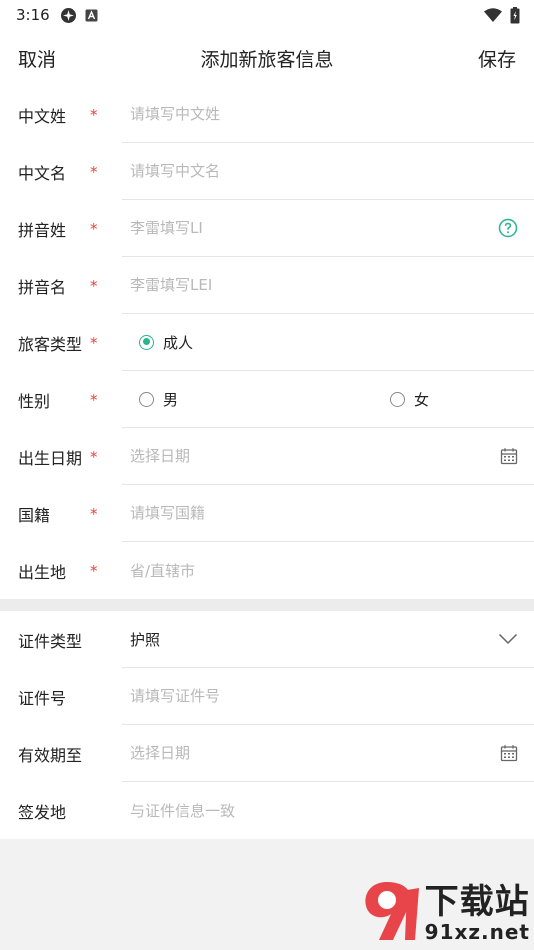  I want to click on issue-place-label: 签发地, so click(42, 812).